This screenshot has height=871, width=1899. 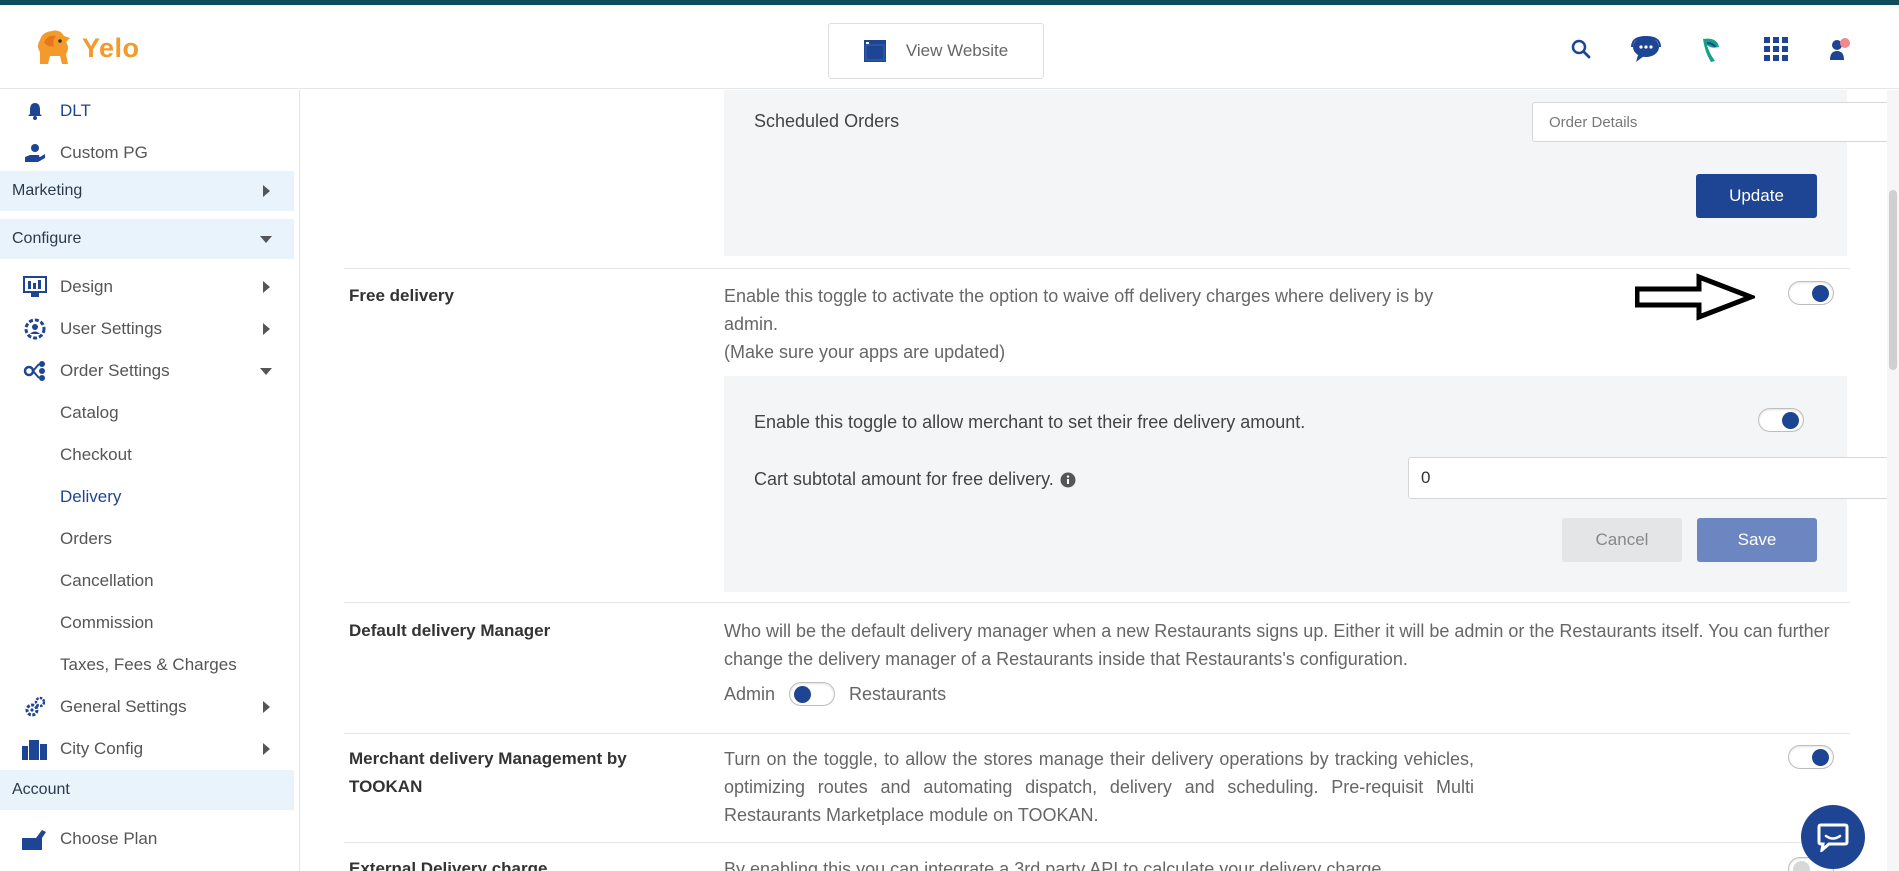 What do you see at coordinates (898, 694) in the screenshot?
I see `option-restaurants-label: Restaurants` at bounding box center [898, 694].